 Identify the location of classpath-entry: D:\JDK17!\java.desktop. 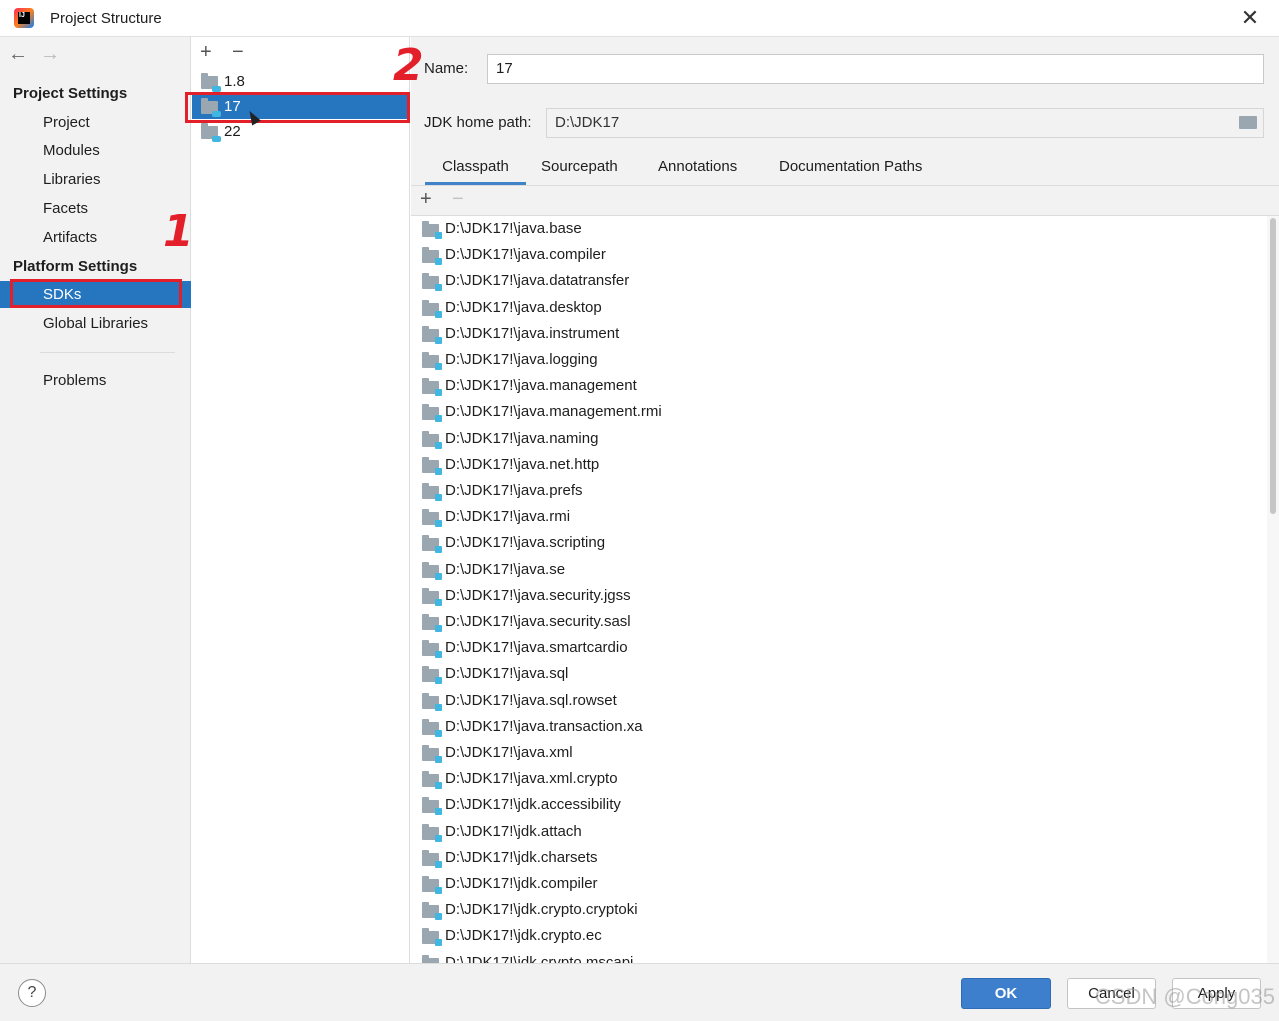
(839, 308).